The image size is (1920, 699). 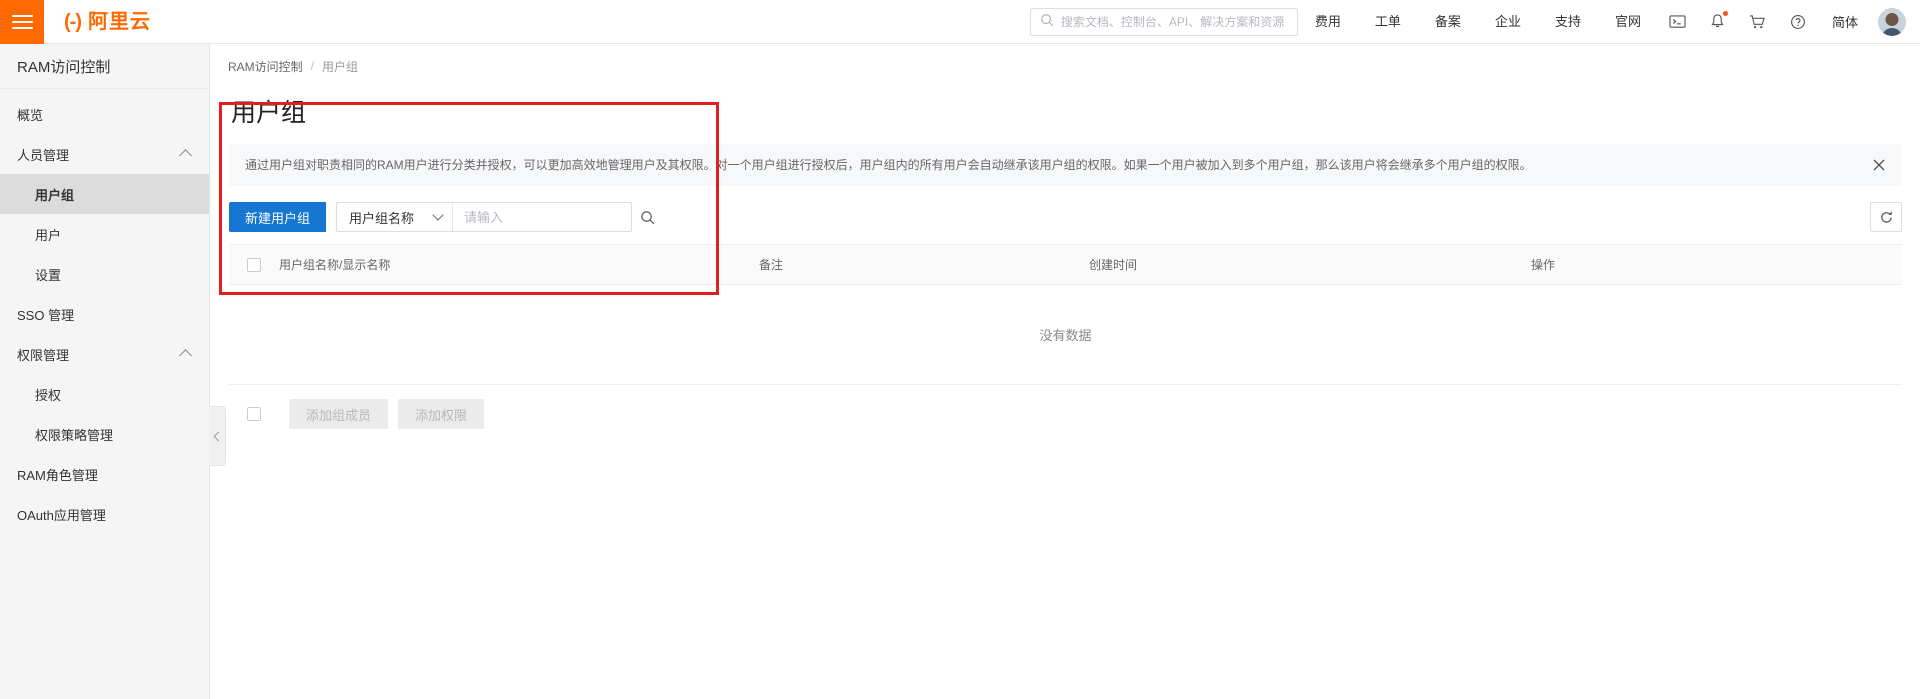 What do you see at coordinates (960, 22) in the screenshot?
I see `top-header: (-) 阿里云 费用 工单 备案 企业 支持 官网 简体` at bounding box center [960, 22].